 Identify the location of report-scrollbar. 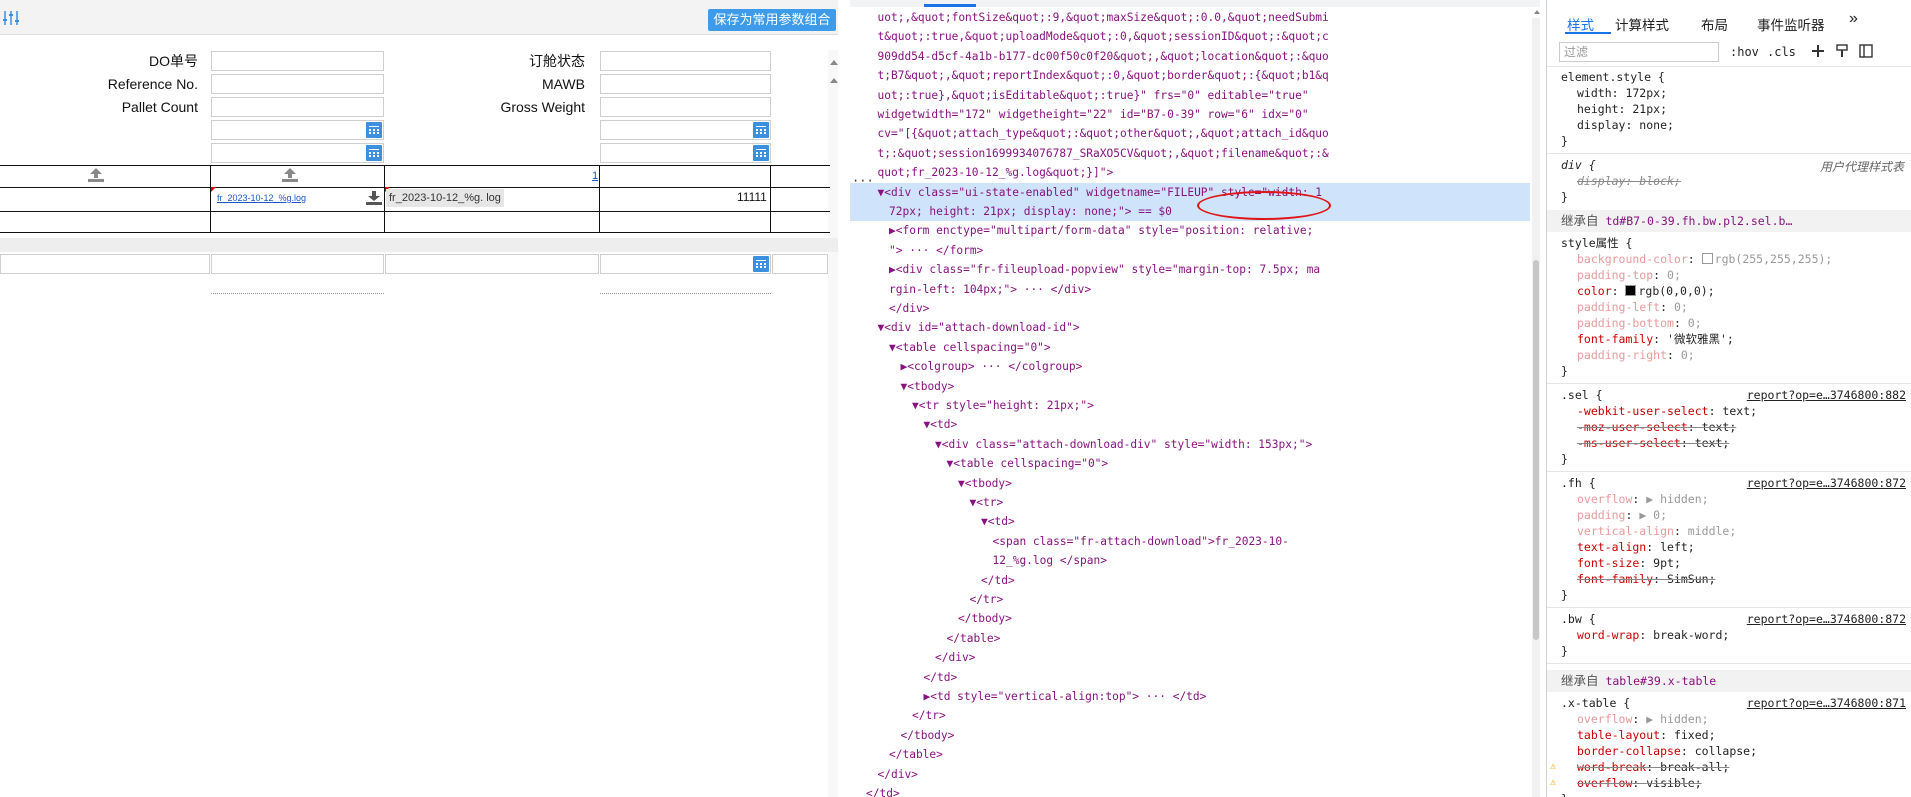
(833, 423).